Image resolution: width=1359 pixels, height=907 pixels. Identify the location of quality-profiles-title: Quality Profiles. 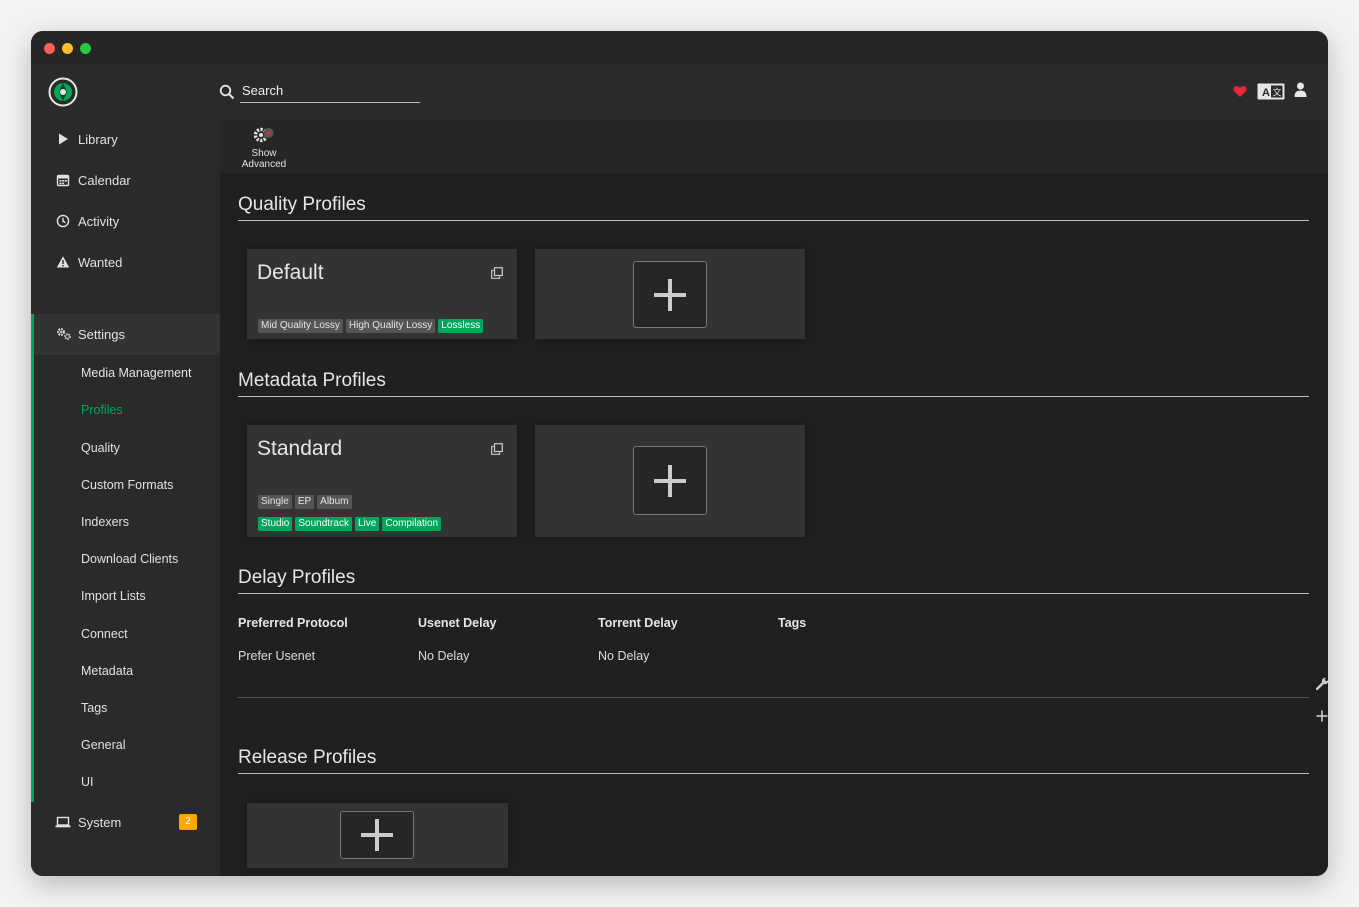
(302, 204).